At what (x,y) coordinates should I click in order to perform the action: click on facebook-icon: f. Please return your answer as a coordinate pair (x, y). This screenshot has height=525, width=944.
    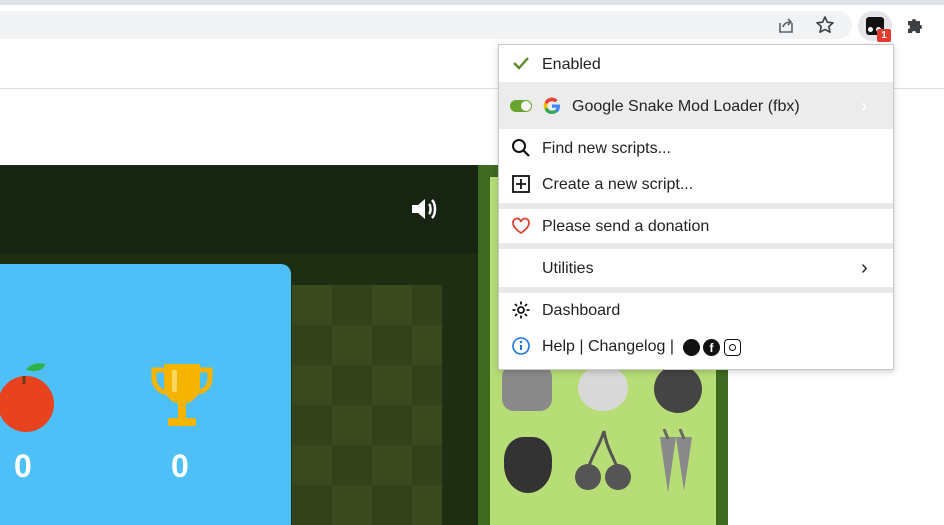
    Looking at the image, I should click on (711, 347).